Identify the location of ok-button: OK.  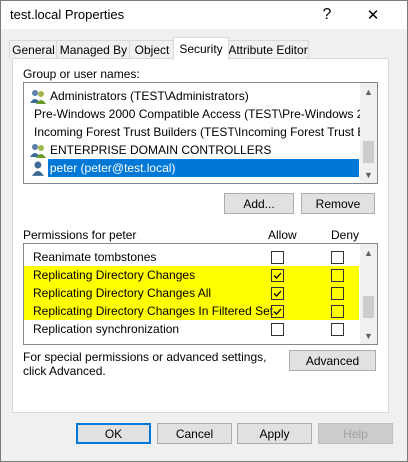
(113, 433).